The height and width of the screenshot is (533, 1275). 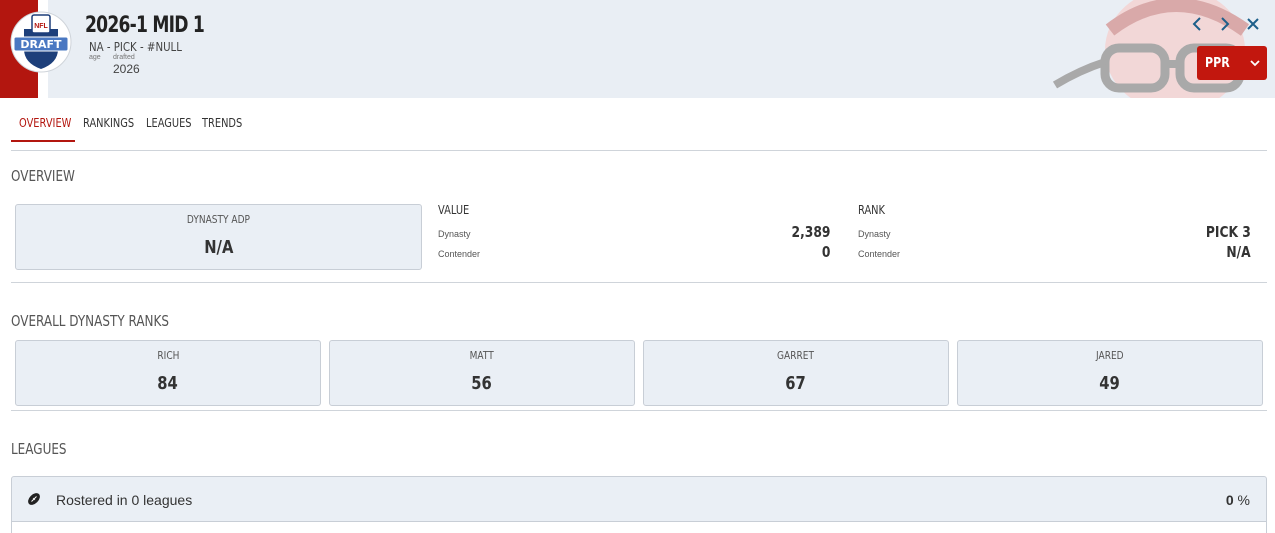 I want to click on tab-trends: TRENDS, so click(x=222, y=123).